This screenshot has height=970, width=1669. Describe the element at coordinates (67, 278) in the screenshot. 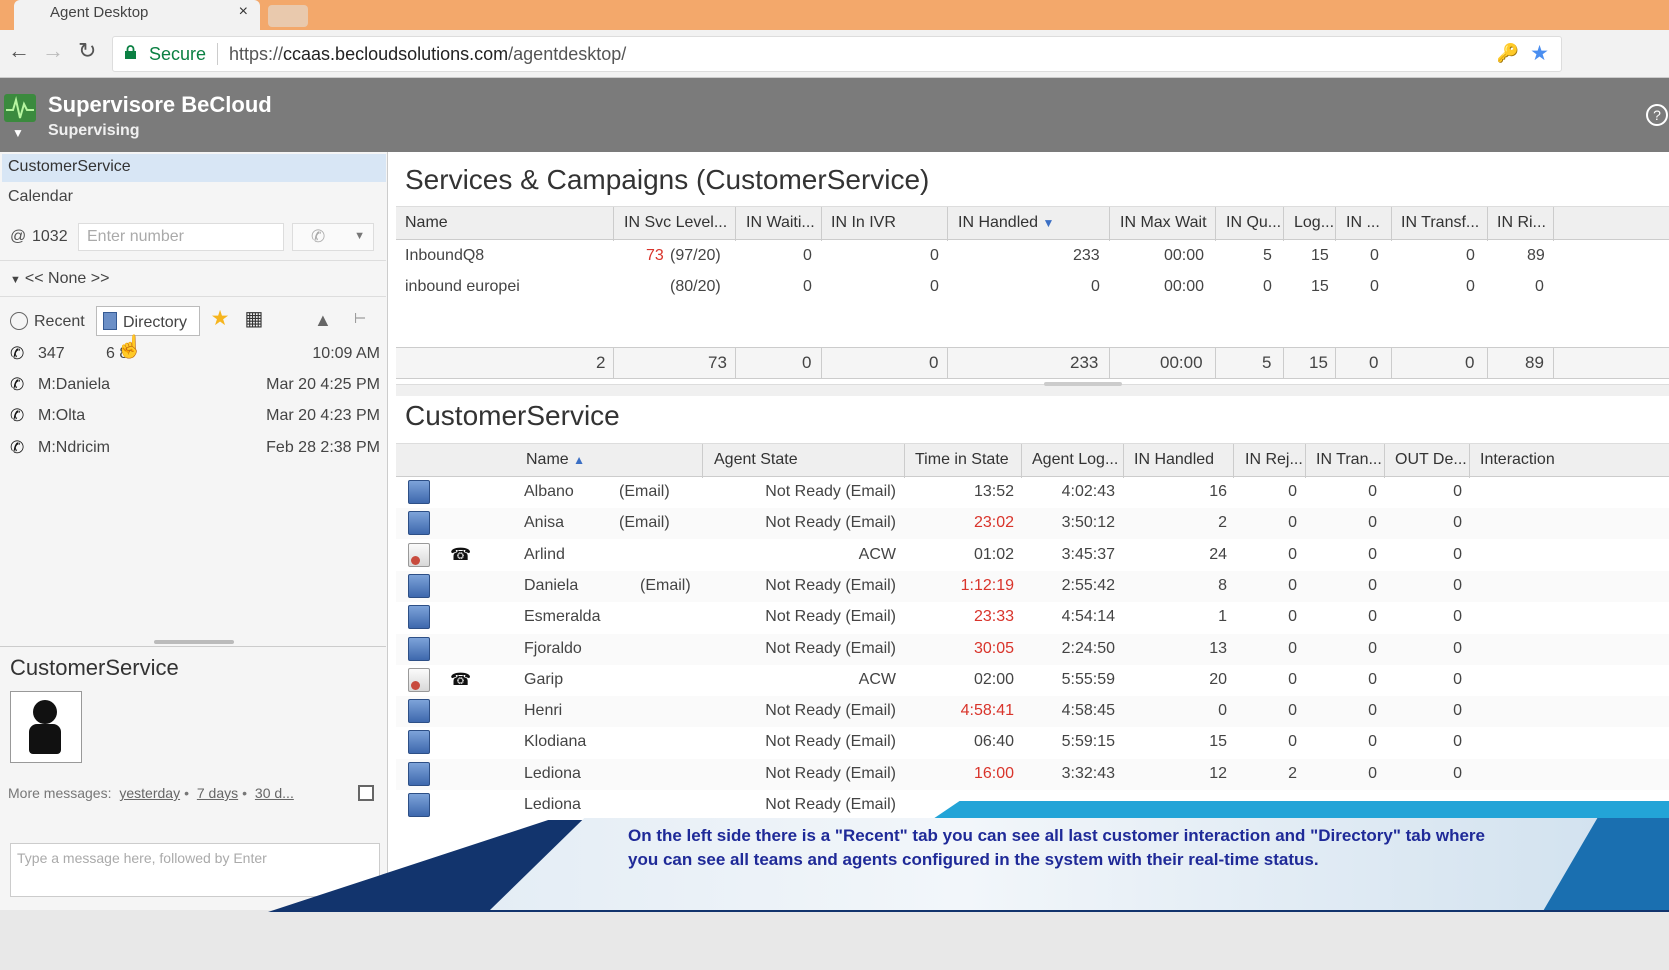

I see `none-label: << None >>` at that location.